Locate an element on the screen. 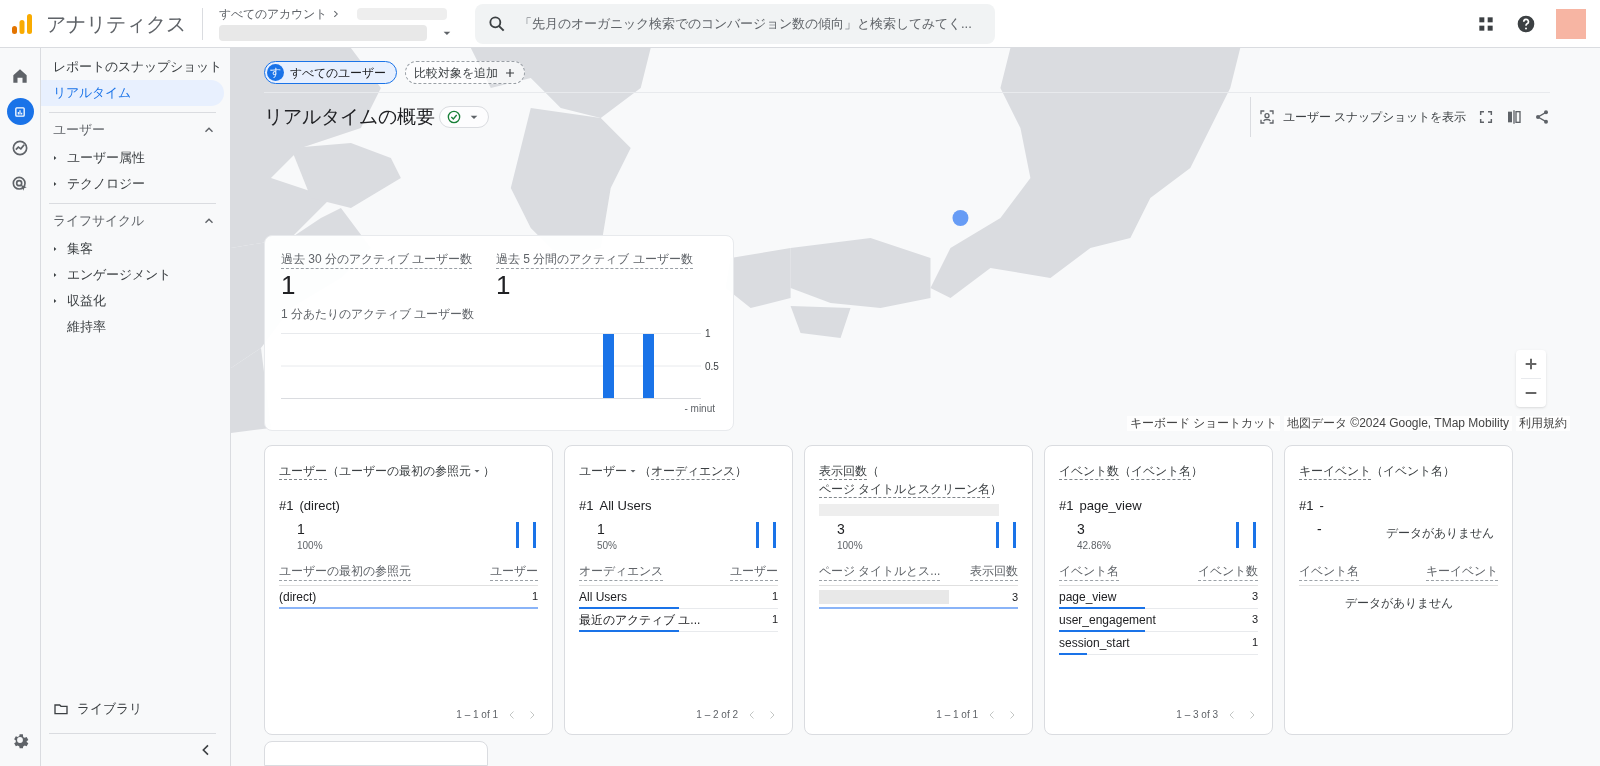  table-cell-text: (direct) is located at coordinates (298, 597).